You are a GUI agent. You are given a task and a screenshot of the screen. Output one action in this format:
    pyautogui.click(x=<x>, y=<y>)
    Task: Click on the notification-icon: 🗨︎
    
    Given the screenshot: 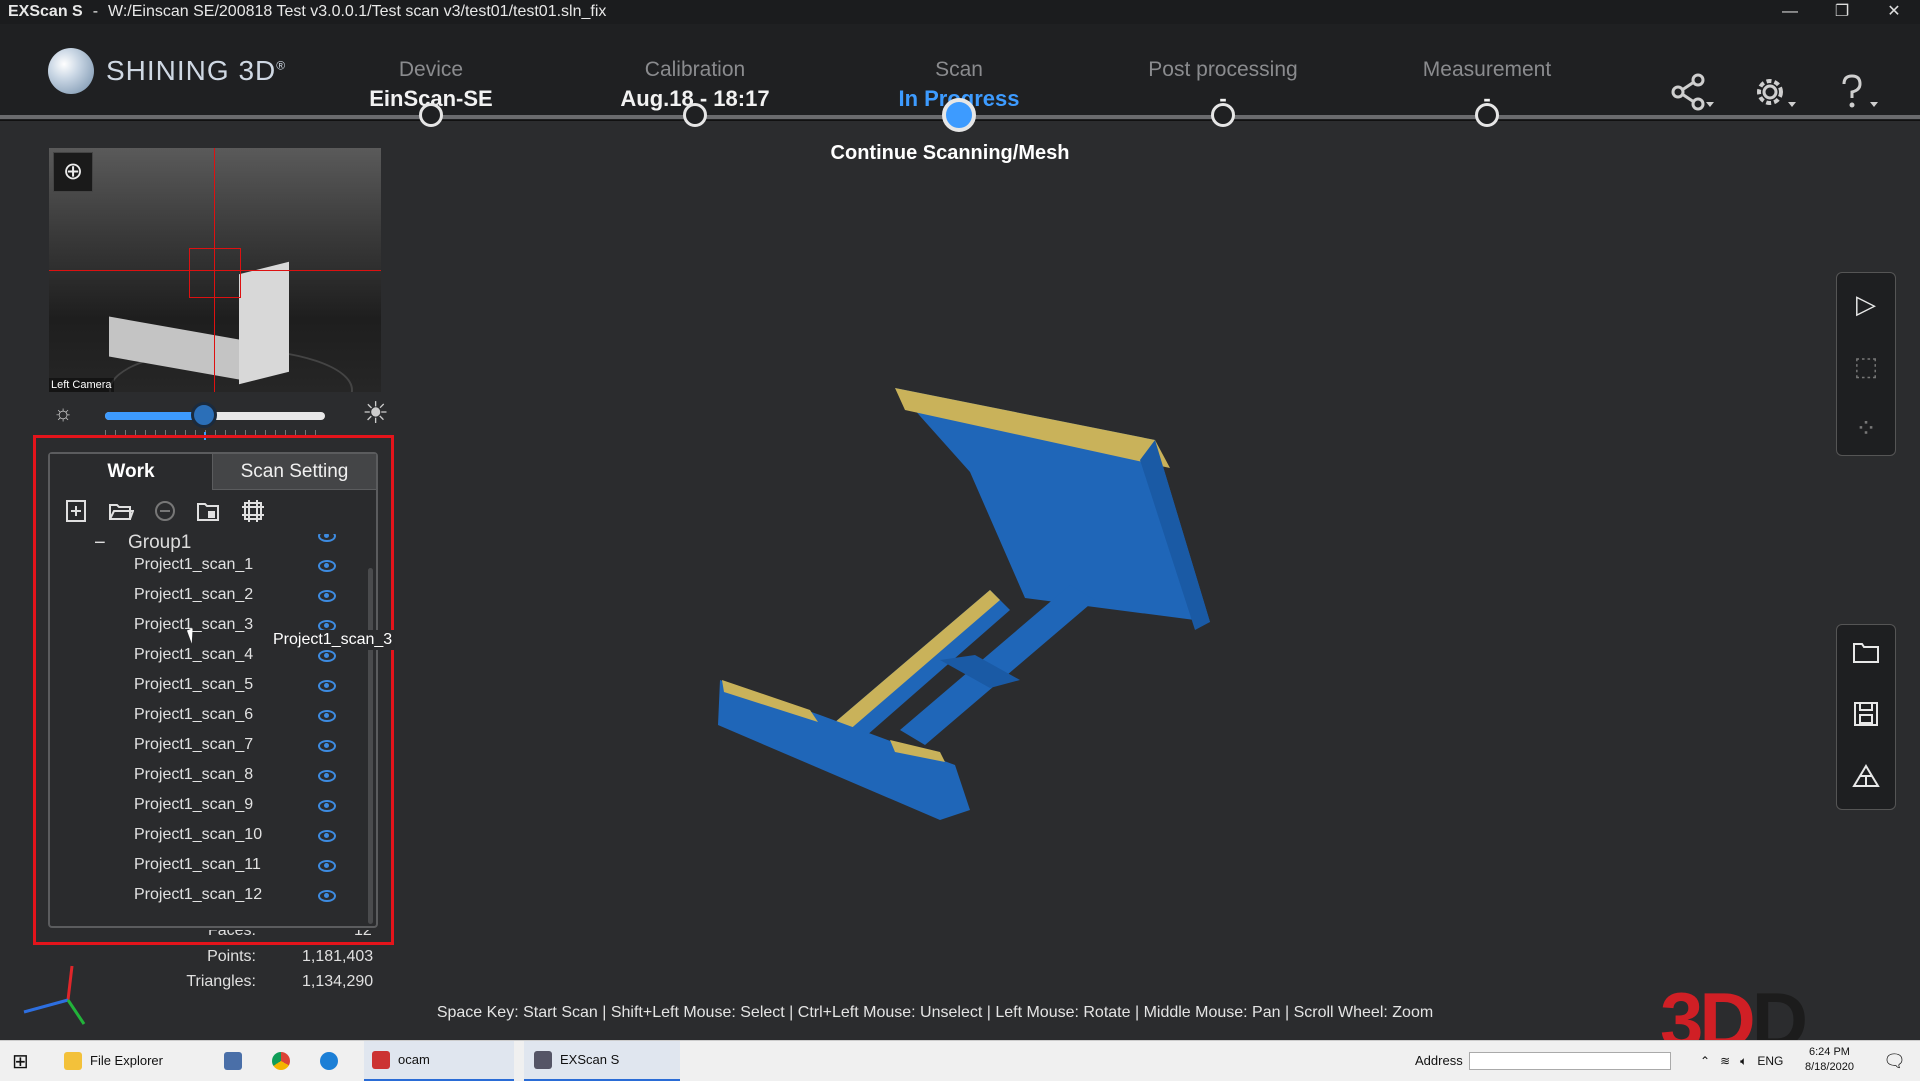 What is the action you would take?
    pyautogui.click(x=1894, y=1061)
    